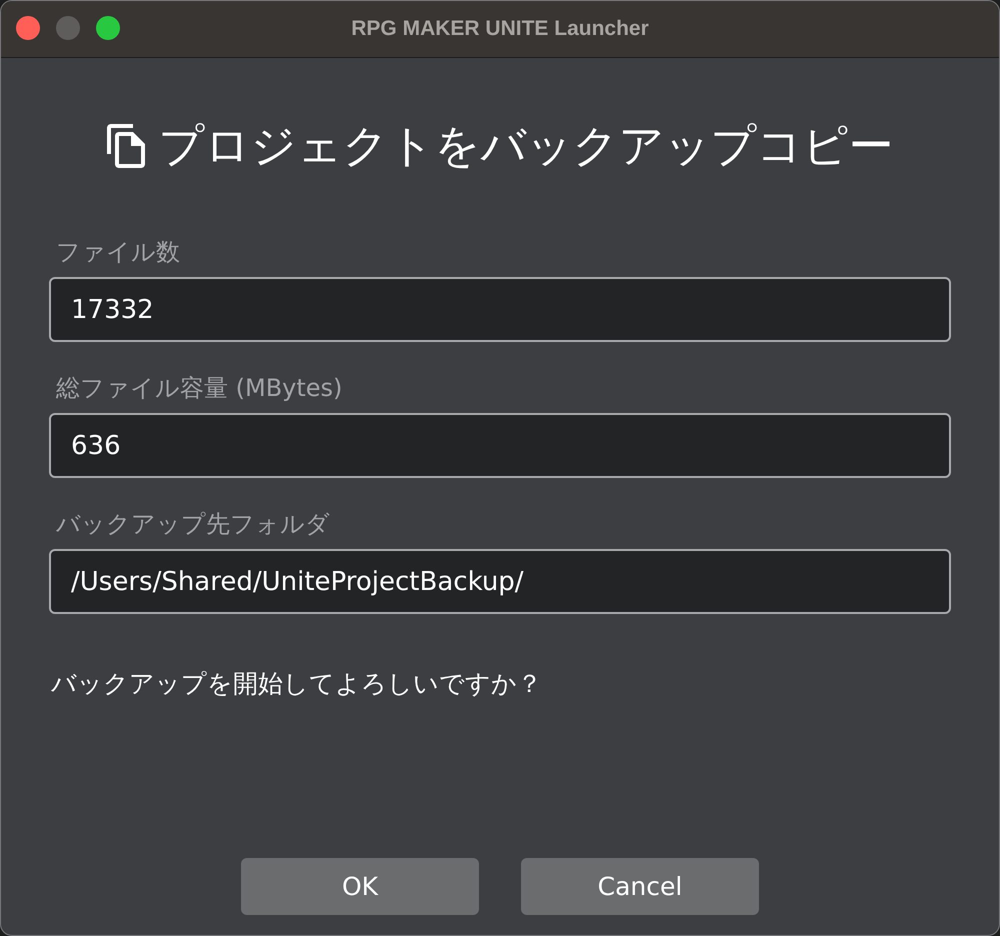  Describe the element at coordinates (28, 28) in the screenshot. I see `close-button` at that location.